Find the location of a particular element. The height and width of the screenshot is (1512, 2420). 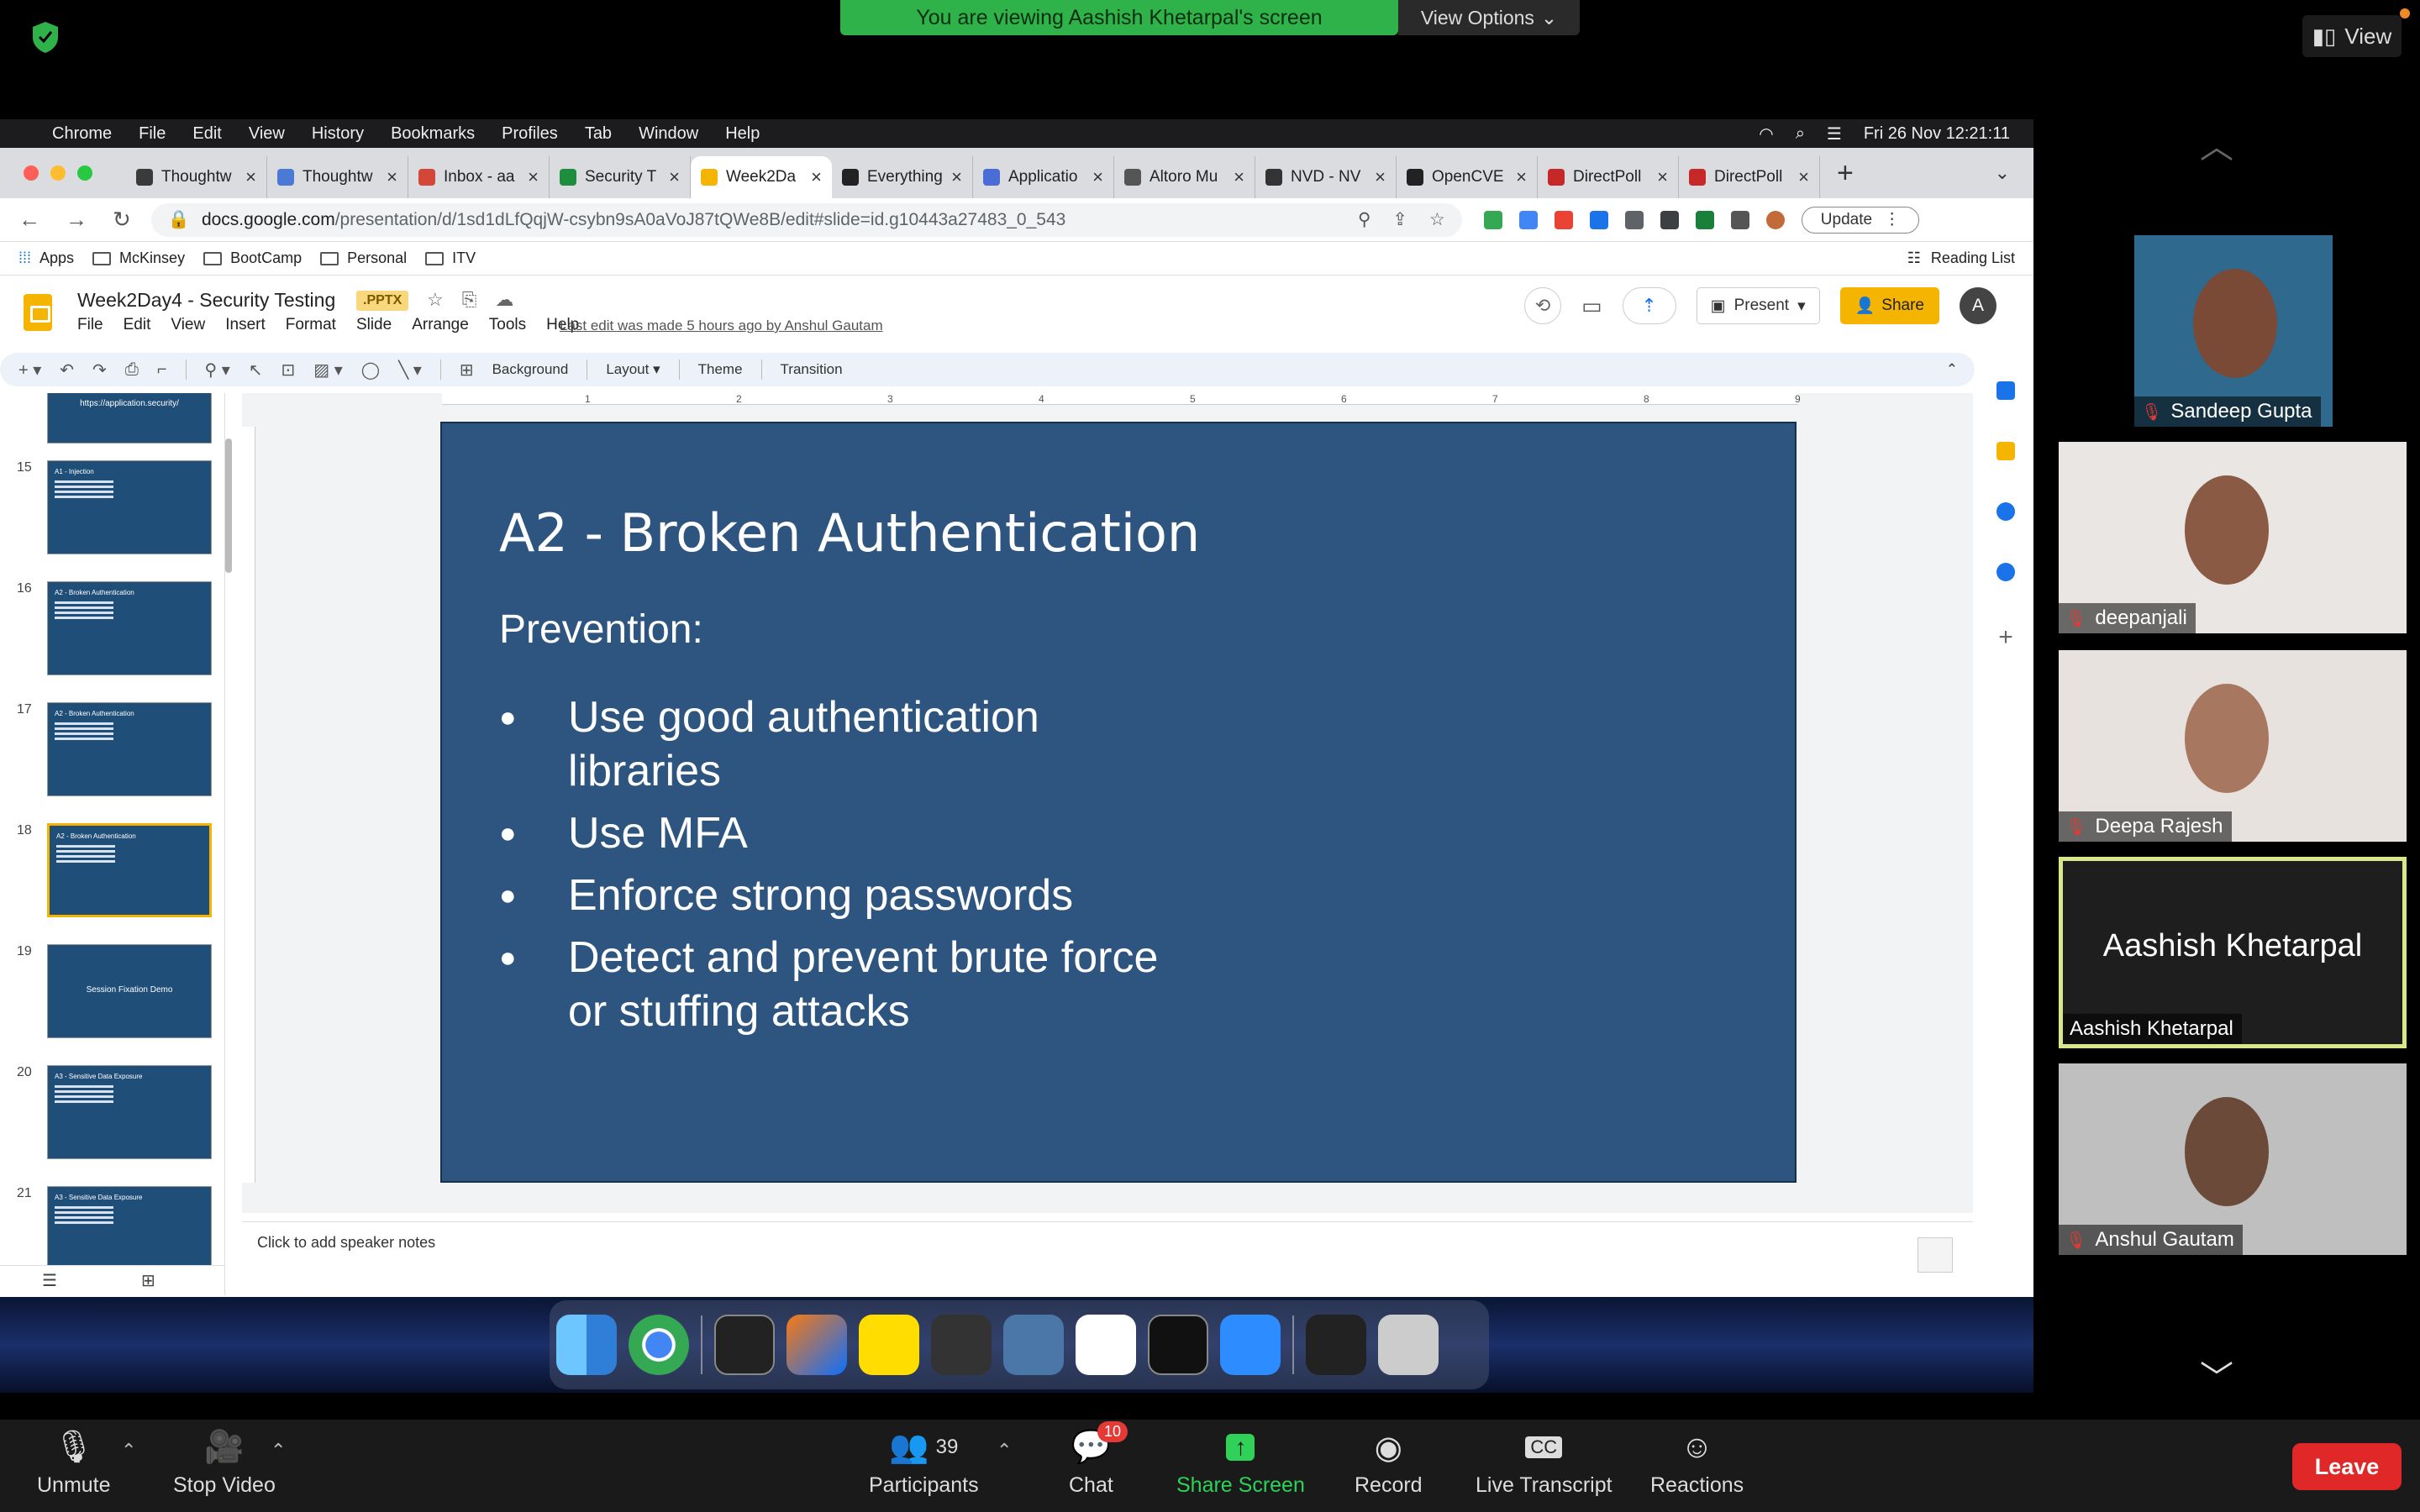

transition-button: Transition is located at coordinates (812, 369).